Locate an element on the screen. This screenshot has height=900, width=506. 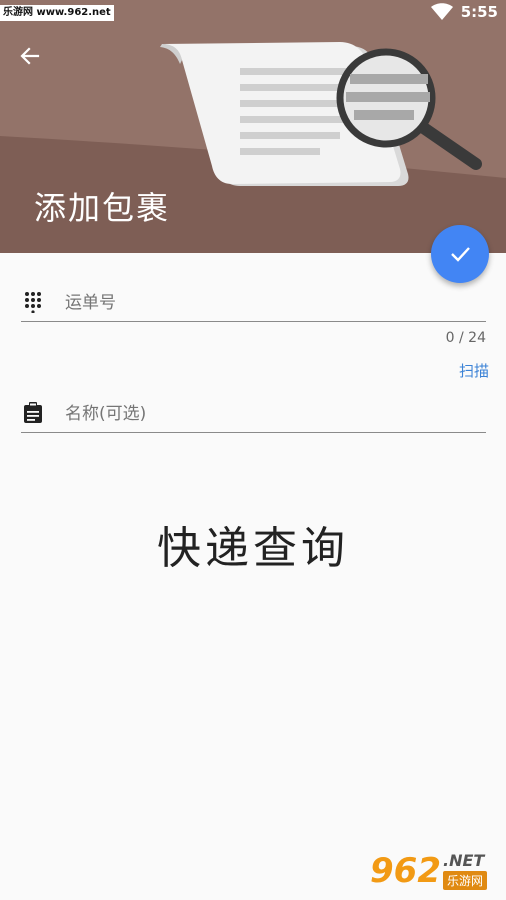
watermark-site-name: 乐游网 is located at coordinates (464, 880).